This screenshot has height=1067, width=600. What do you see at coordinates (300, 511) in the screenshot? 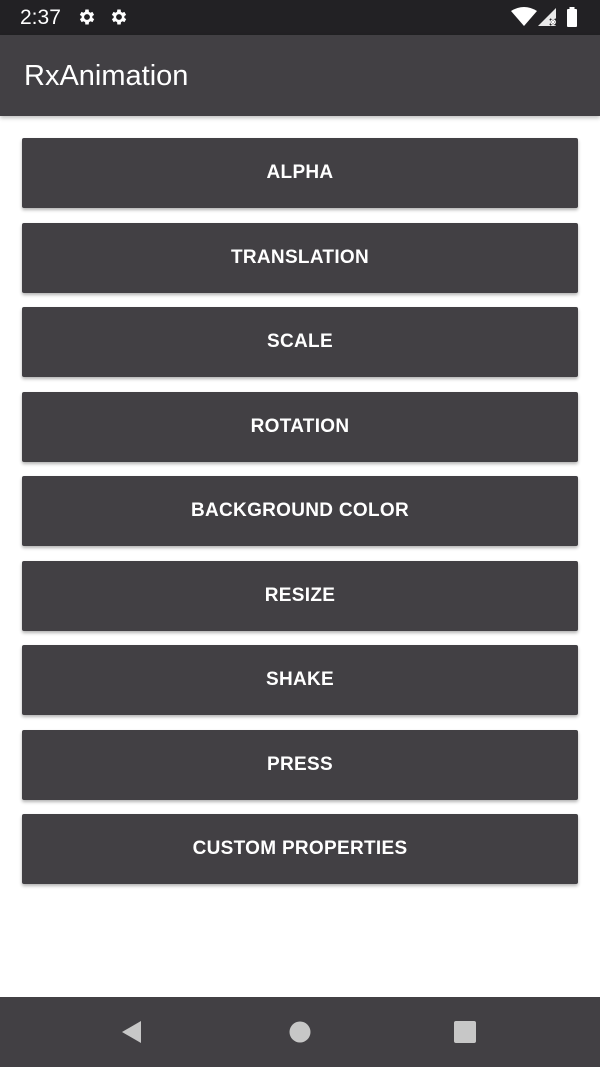
I see `background-color-button: BACKGROUND COLOR` at bounding box center [300, 511].